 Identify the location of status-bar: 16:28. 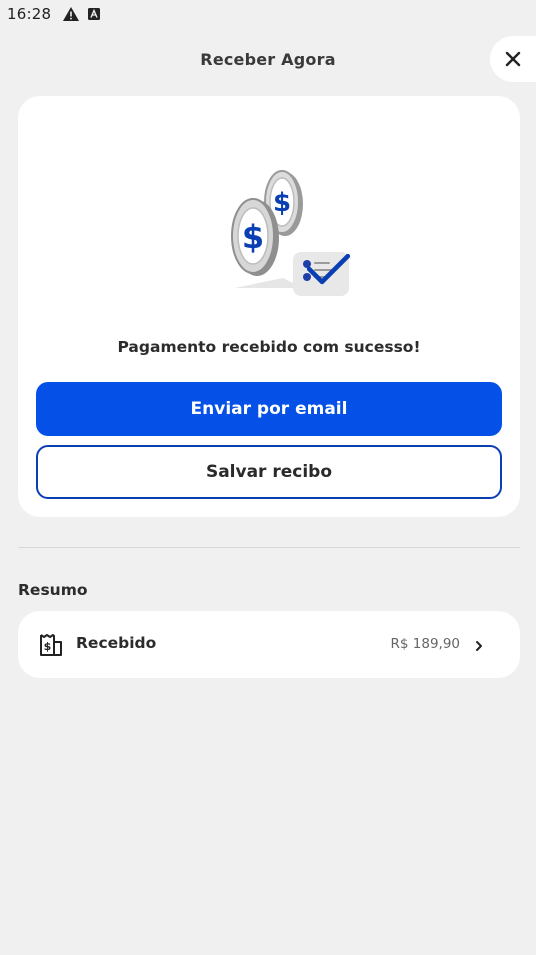
(268, 14).